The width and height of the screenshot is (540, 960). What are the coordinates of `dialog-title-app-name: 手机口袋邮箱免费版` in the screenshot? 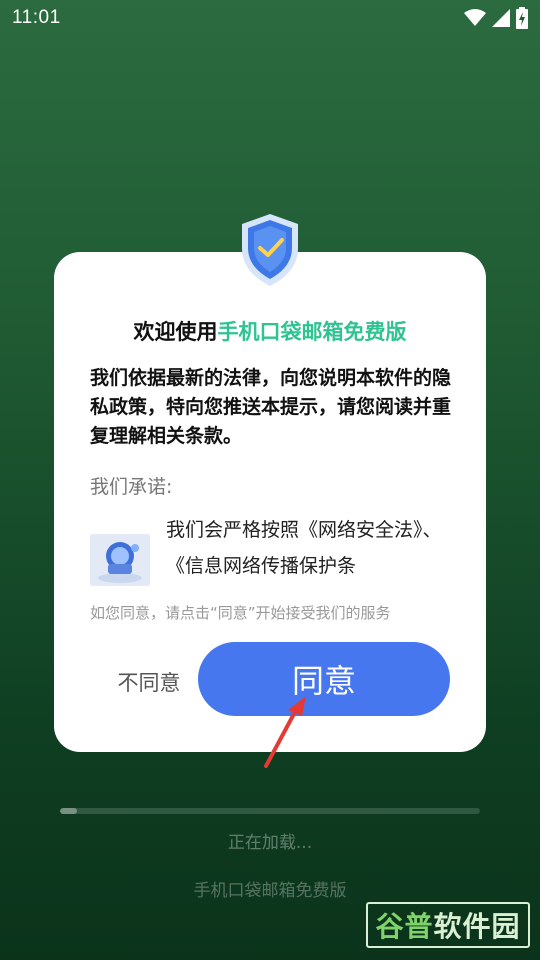 It's located at (312, 332).